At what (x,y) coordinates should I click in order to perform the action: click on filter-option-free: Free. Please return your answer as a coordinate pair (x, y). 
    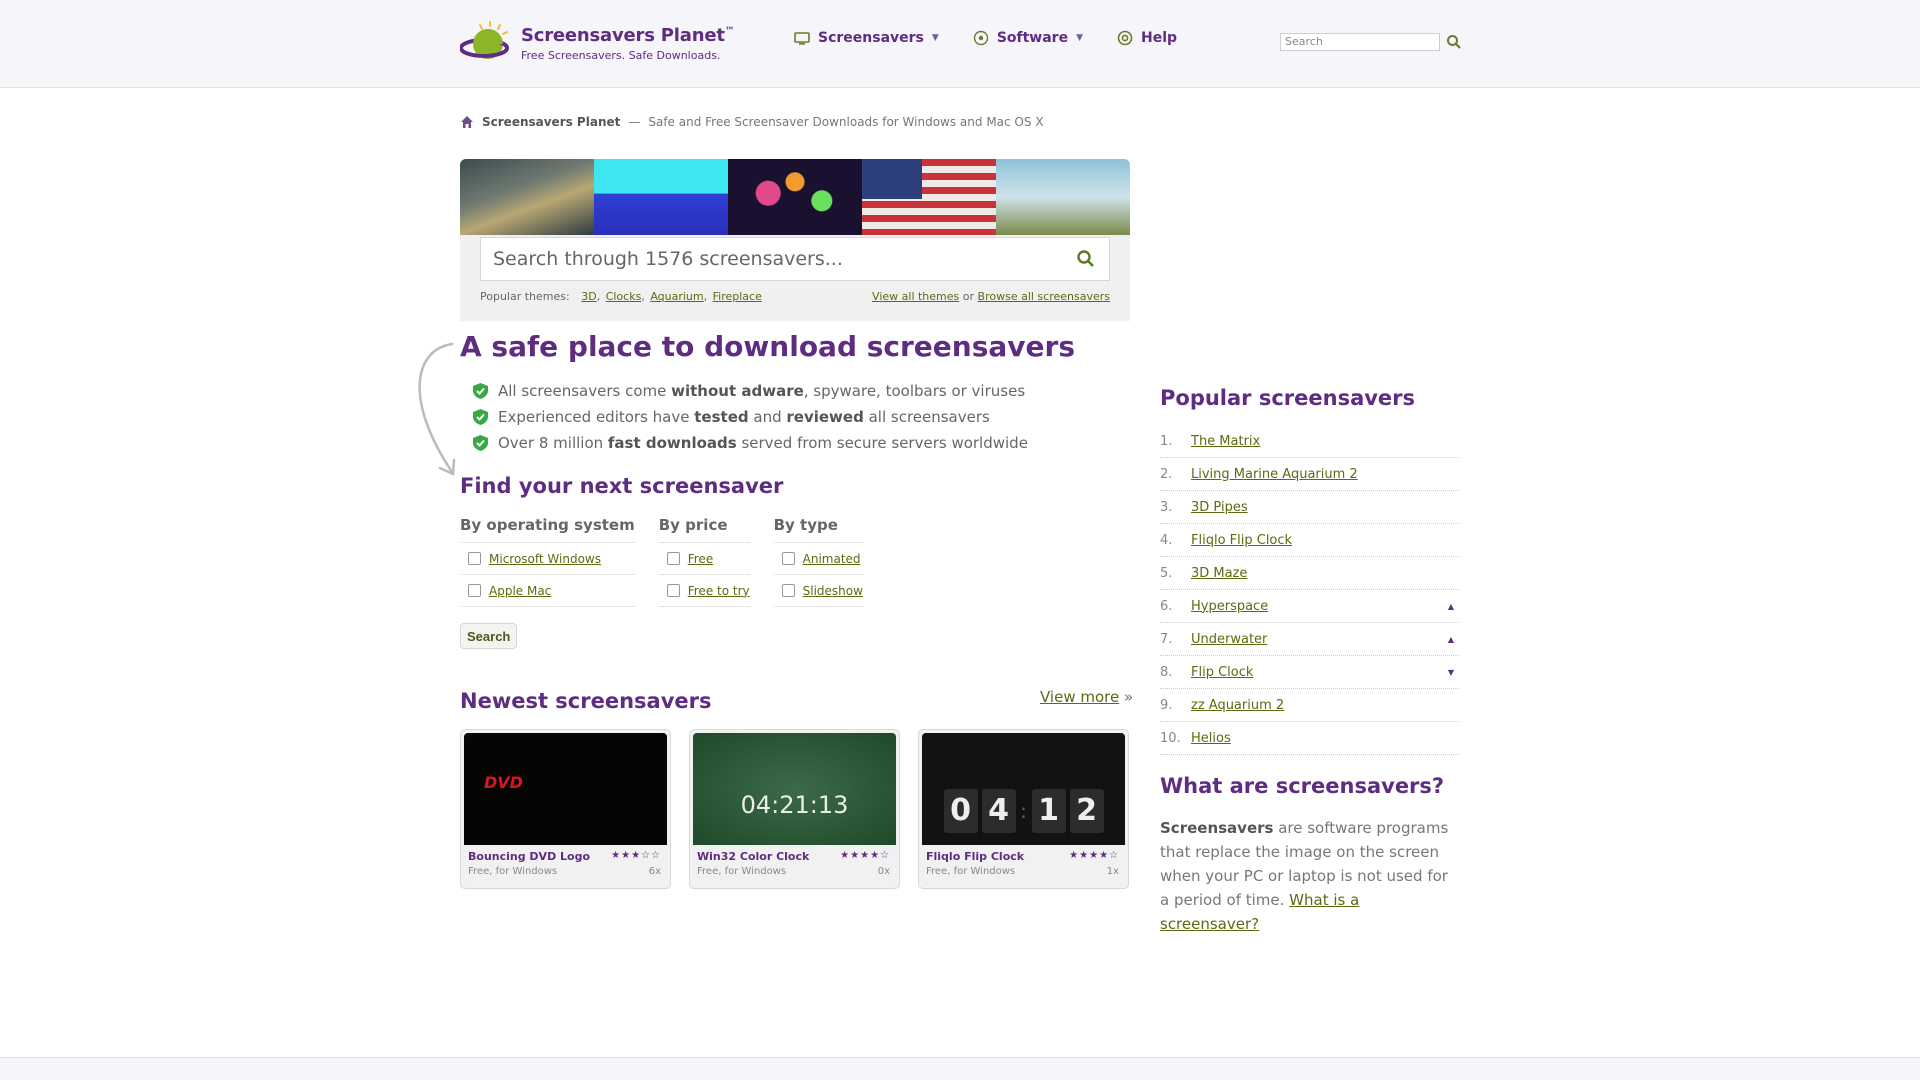
    Looking at the image, I should click on (704, 559).